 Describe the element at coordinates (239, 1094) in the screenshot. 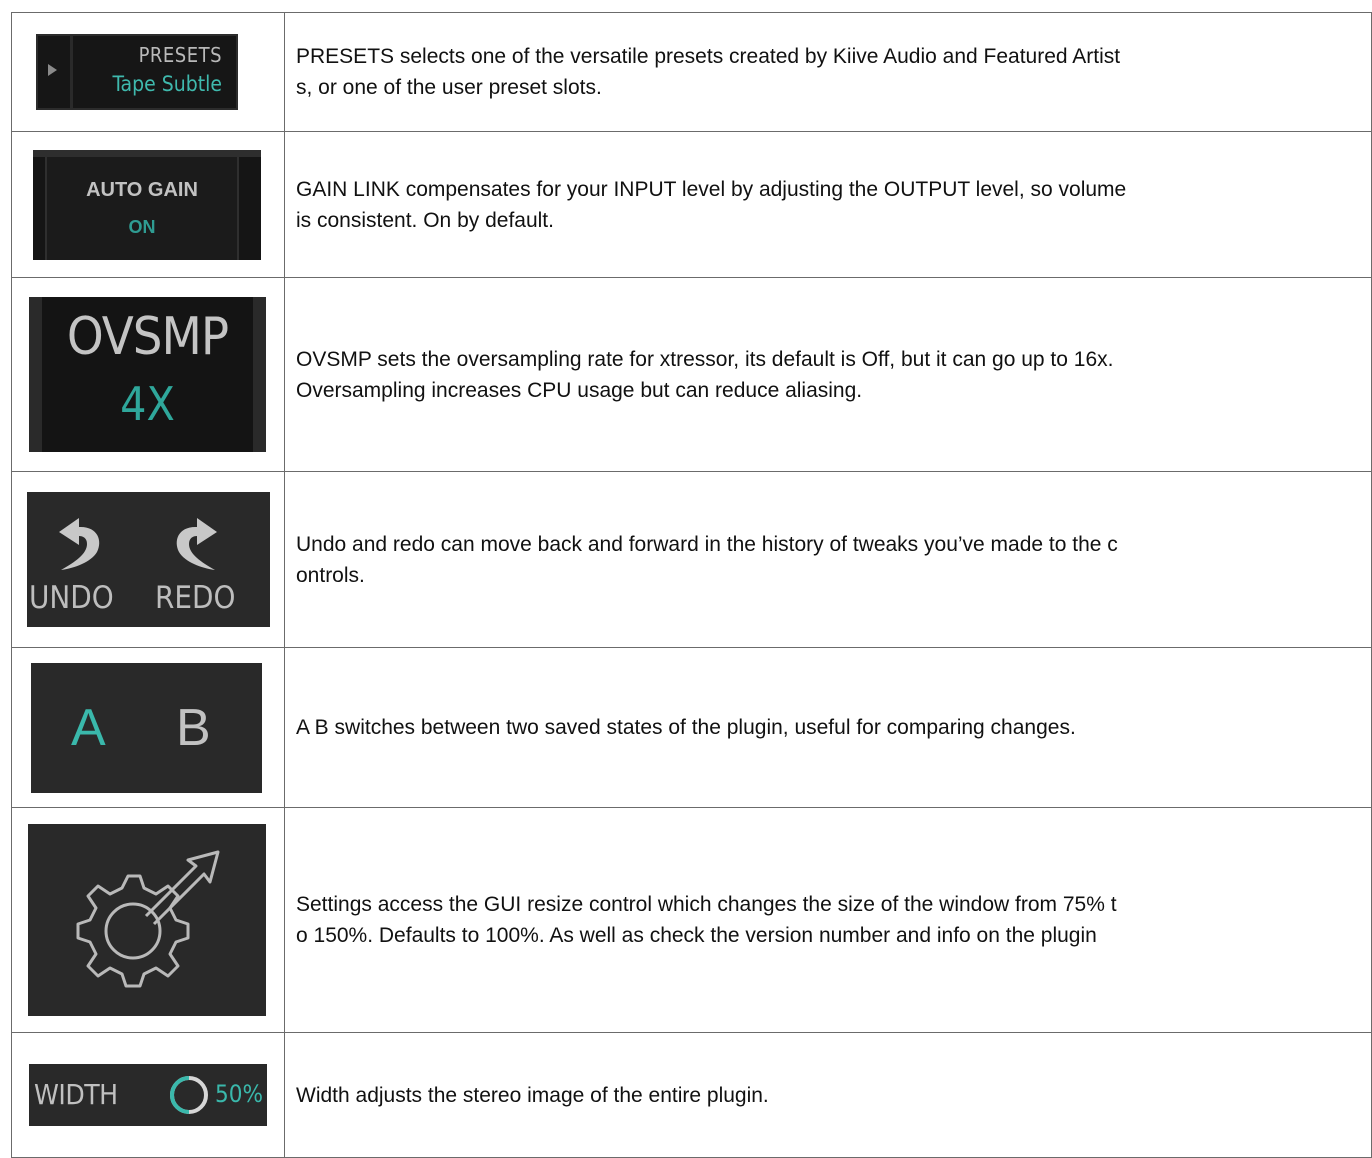

I see `width-value: 50%` at that location.